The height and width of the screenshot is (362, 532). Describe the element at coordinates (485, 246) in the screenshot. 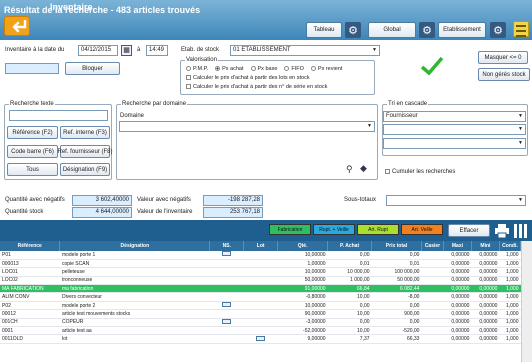

I see `col-mini: Mini` at that location.